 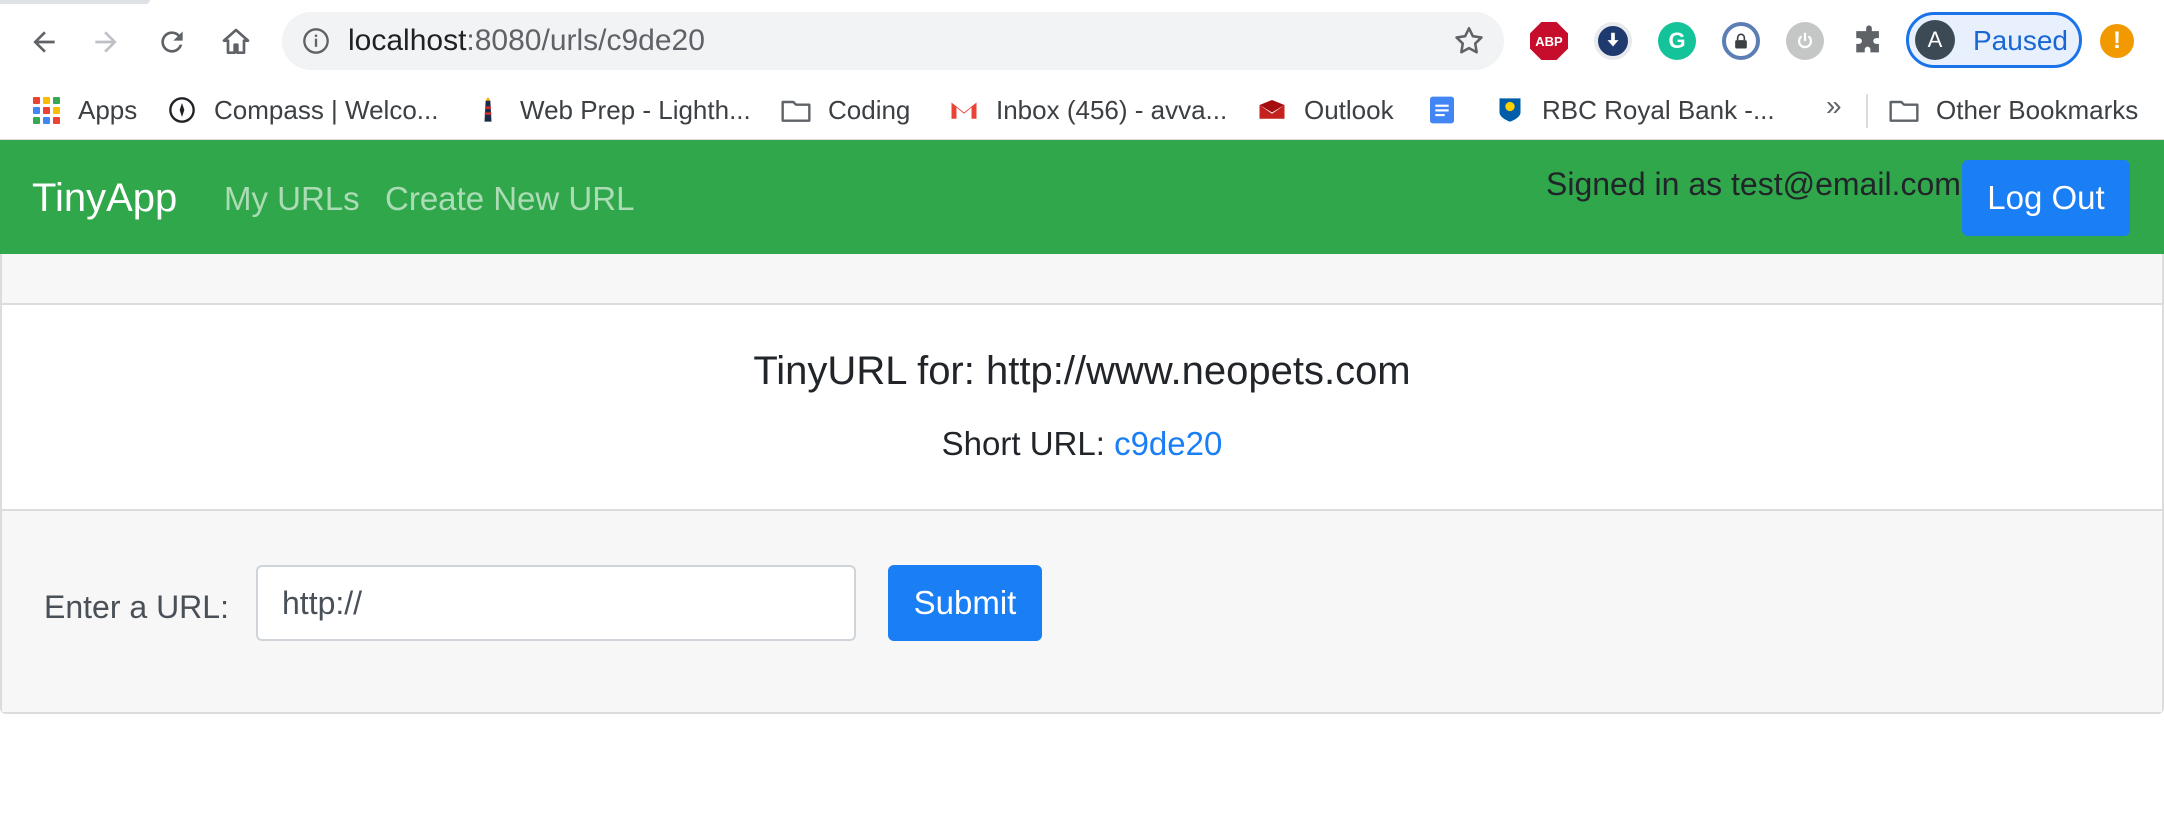 I want to click on short-url-link: c9de20, so click(x=1168, y=443).